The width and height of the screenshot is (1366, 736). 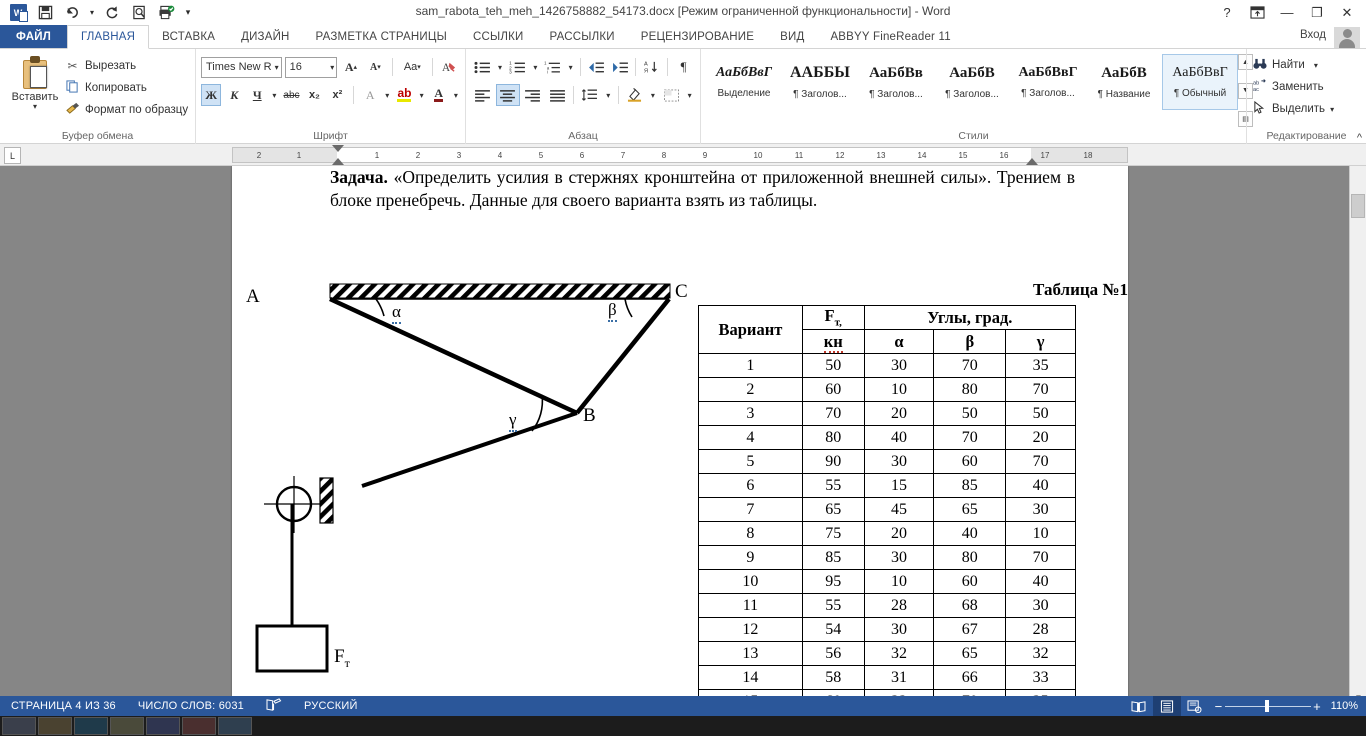 What do you see at coordinates (1358, 206) in the screenshot?
I see `scrollbar-thumb` at bounding box center [1358, 206].